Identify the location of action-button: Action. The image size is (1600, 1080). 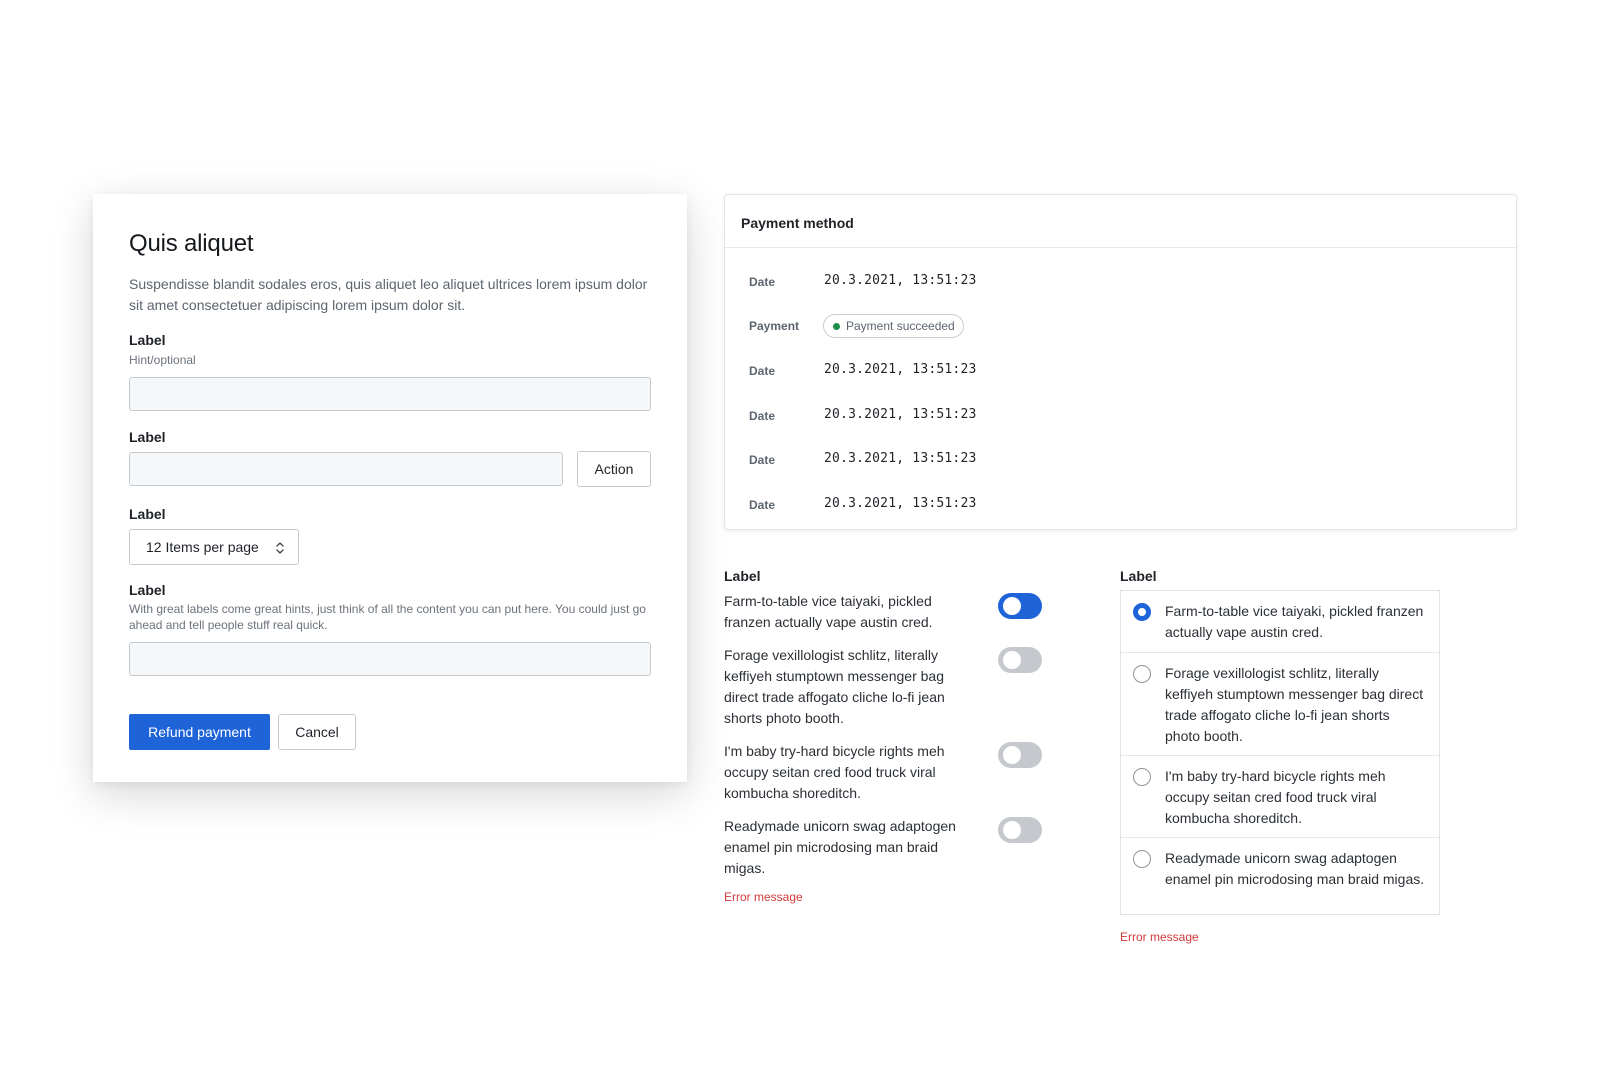
(614, 469).